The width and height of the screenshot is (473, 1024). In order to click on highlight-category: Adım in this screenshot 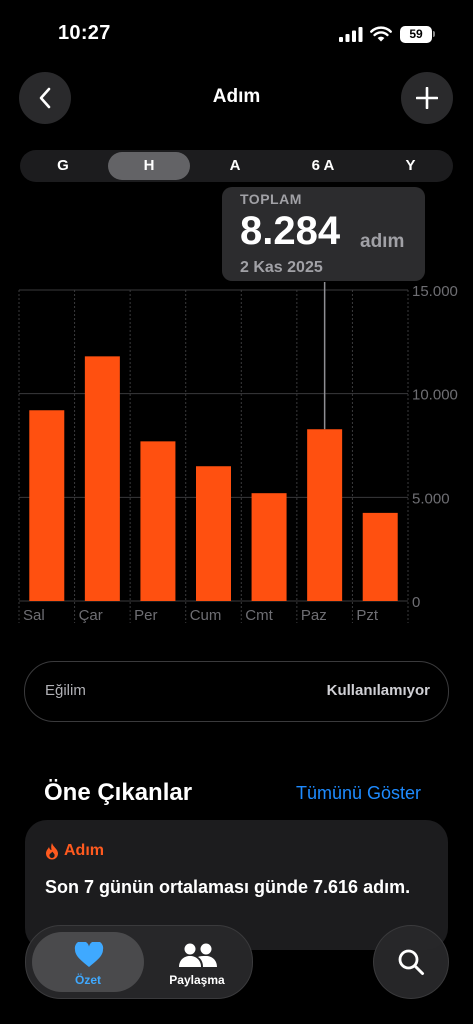, I will do `click(84, 850)`.